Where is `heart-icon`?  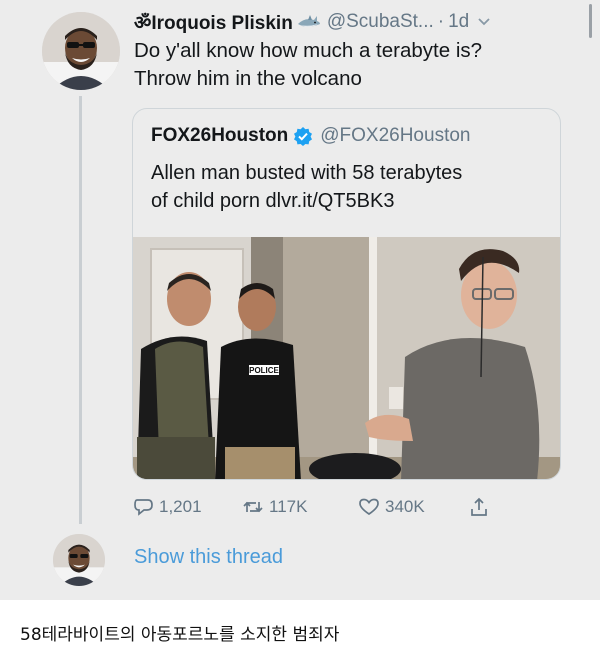
heart-icon is located at coordinates (369, 507).